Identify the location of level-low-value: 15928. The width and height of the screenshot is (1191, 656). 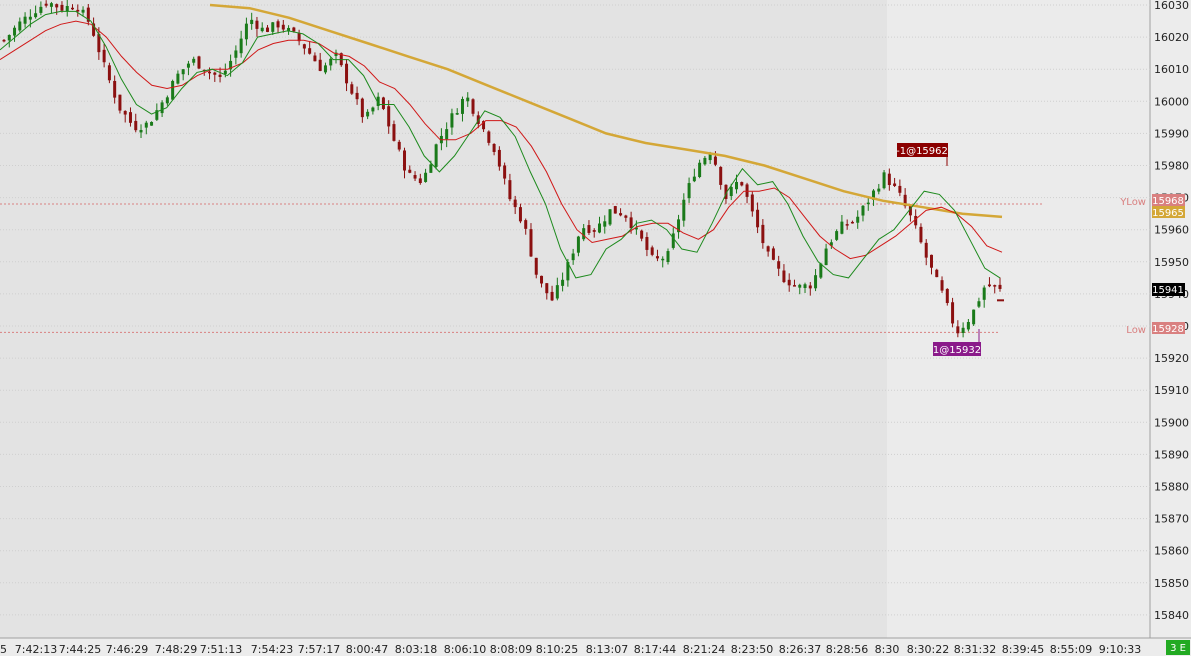
(1168, 329).